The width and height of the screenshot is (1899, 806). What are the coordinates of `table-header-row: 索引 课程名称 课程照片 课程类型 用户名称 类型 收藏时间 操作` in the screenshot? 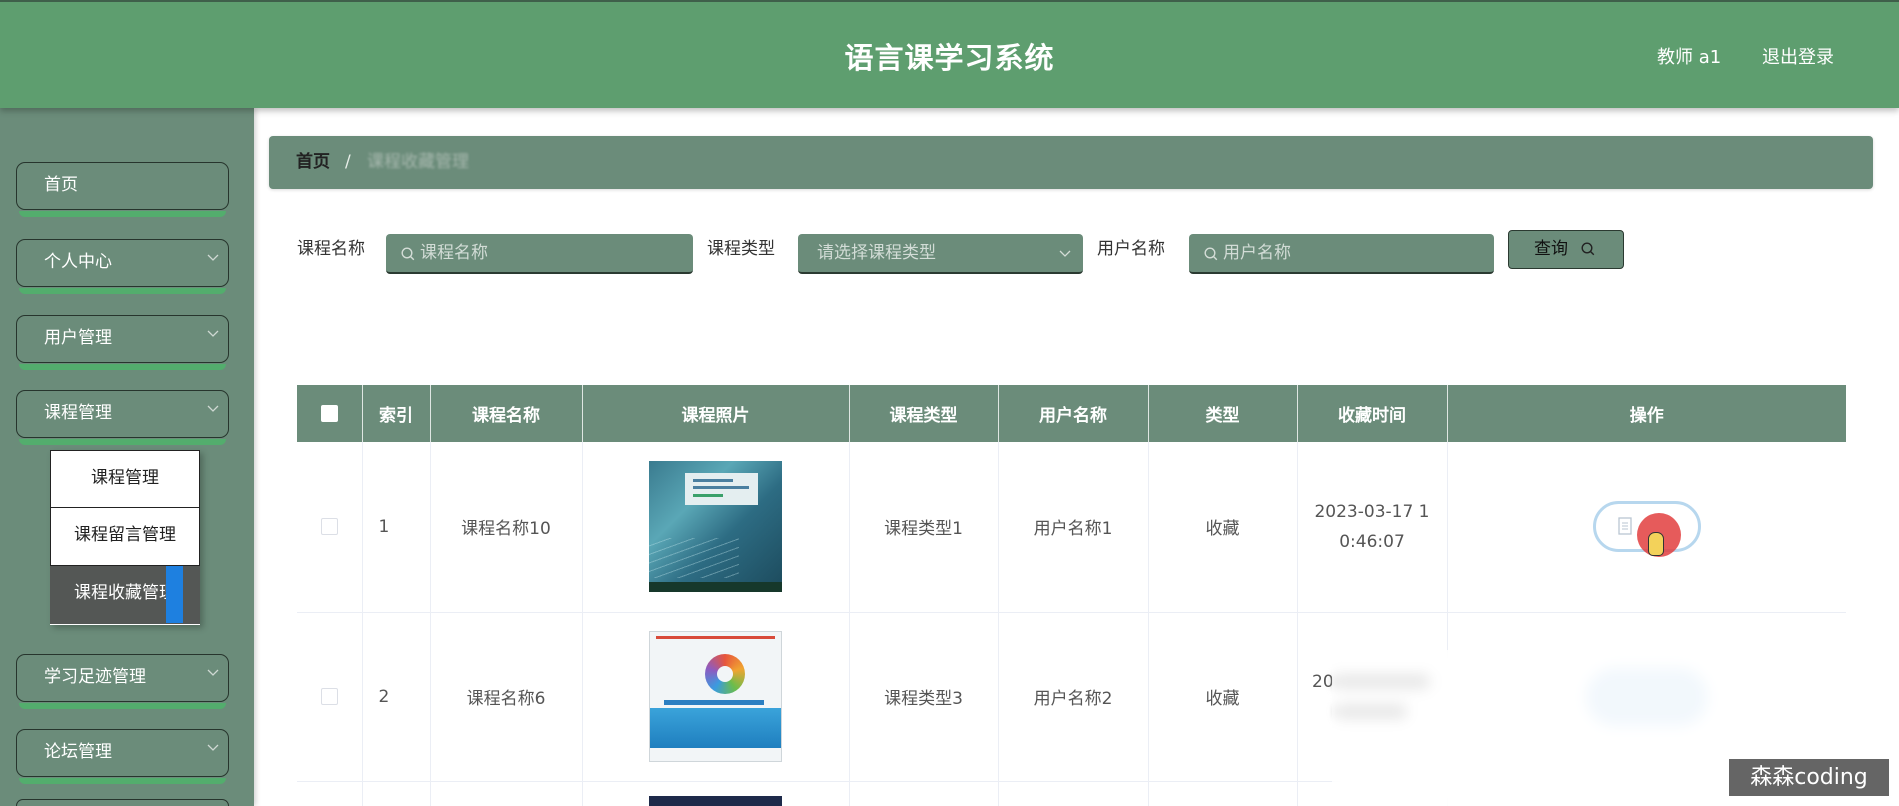 It's located at (1071, 413).